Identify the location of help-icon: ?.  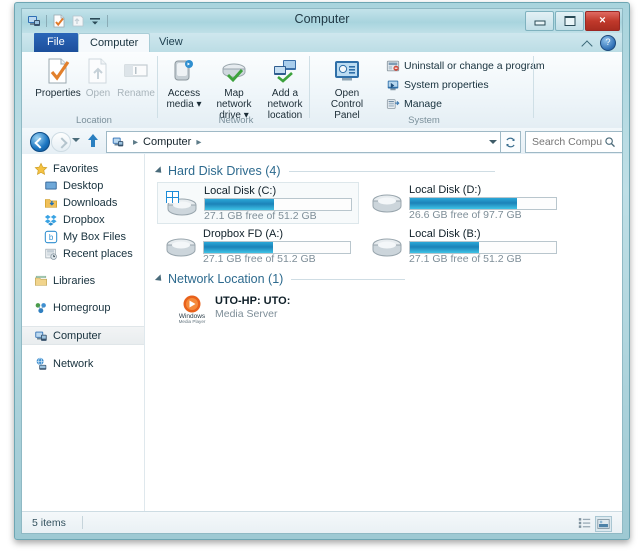
(608, 43).